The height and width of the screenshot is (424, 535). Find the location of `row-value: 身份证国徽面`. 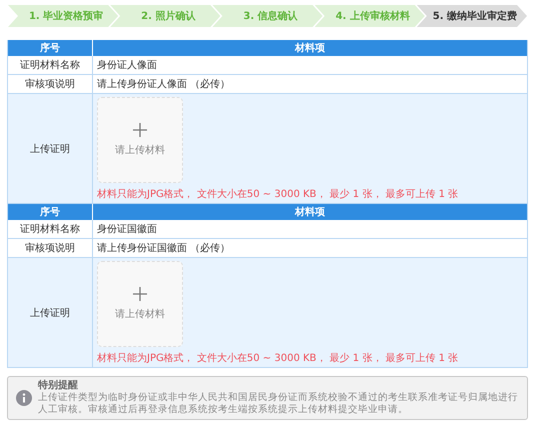

row-value: 身份证国徽面 is located at coordinates (127, 229).